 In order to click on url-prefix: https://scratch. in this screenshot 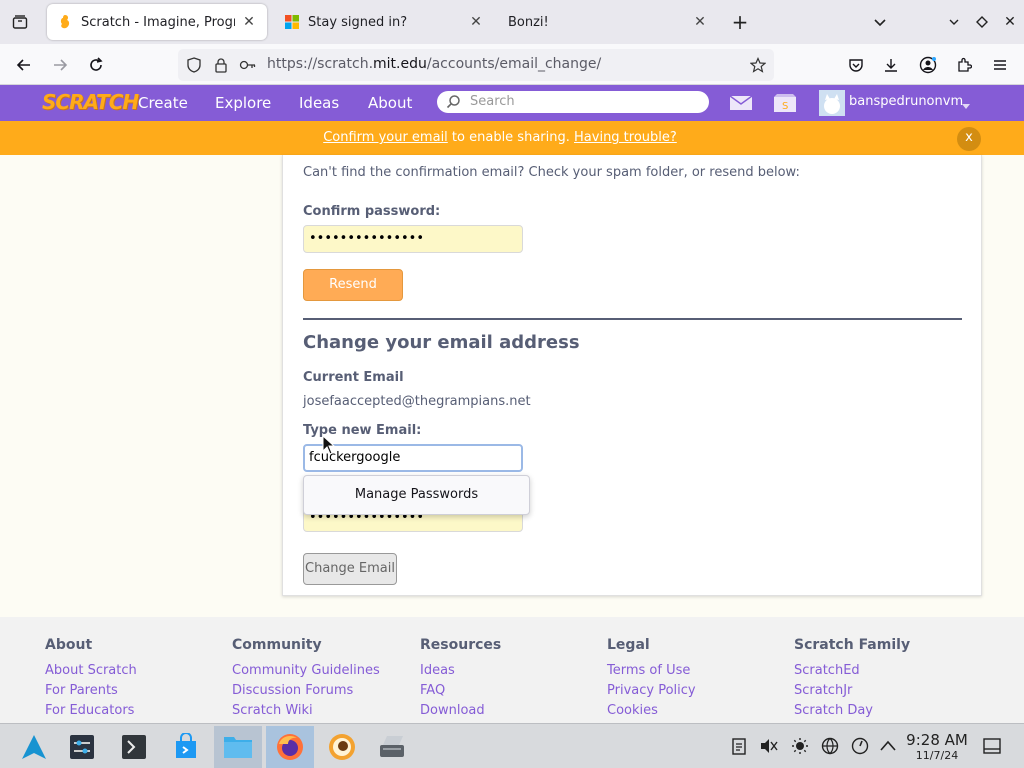, I will do `click(320, 64)`.